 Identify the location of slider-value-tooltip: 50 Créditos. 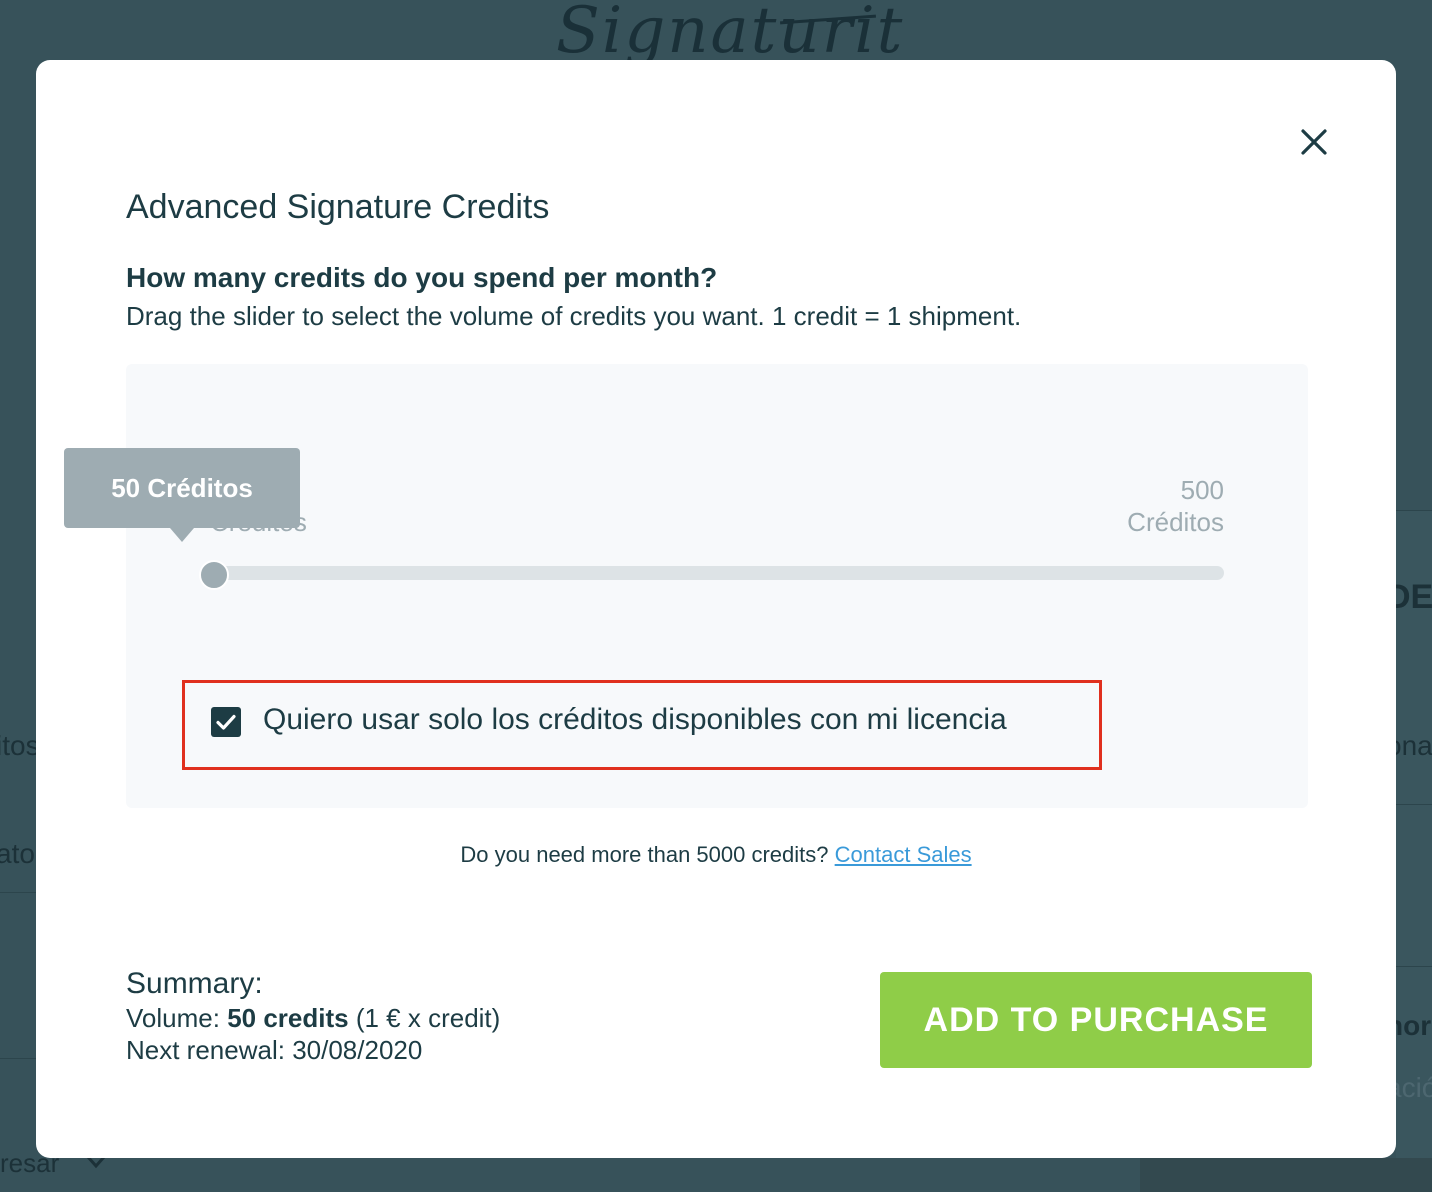
(182, 495).